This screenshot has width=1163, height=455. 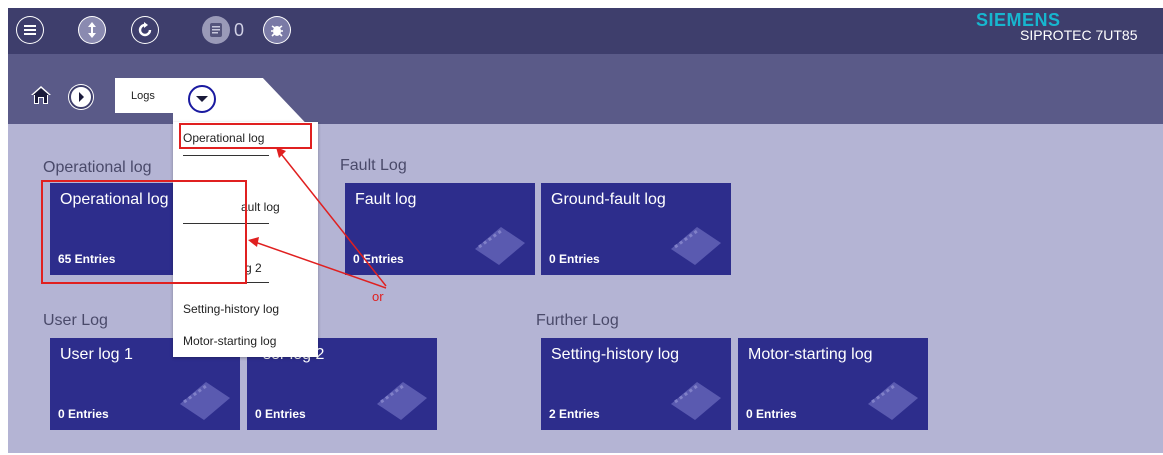 I want to click on annotation-arrows: or, so click(x=317, y=225).